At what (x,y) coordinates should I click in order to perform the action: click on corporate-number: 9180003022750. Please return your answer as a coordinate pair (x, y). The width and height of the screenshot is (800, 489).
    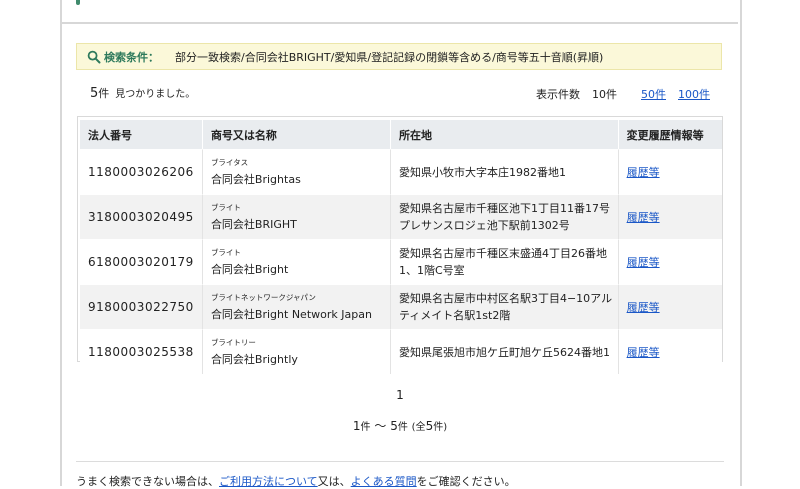
    Looking at the image, I should click on (141, 307).